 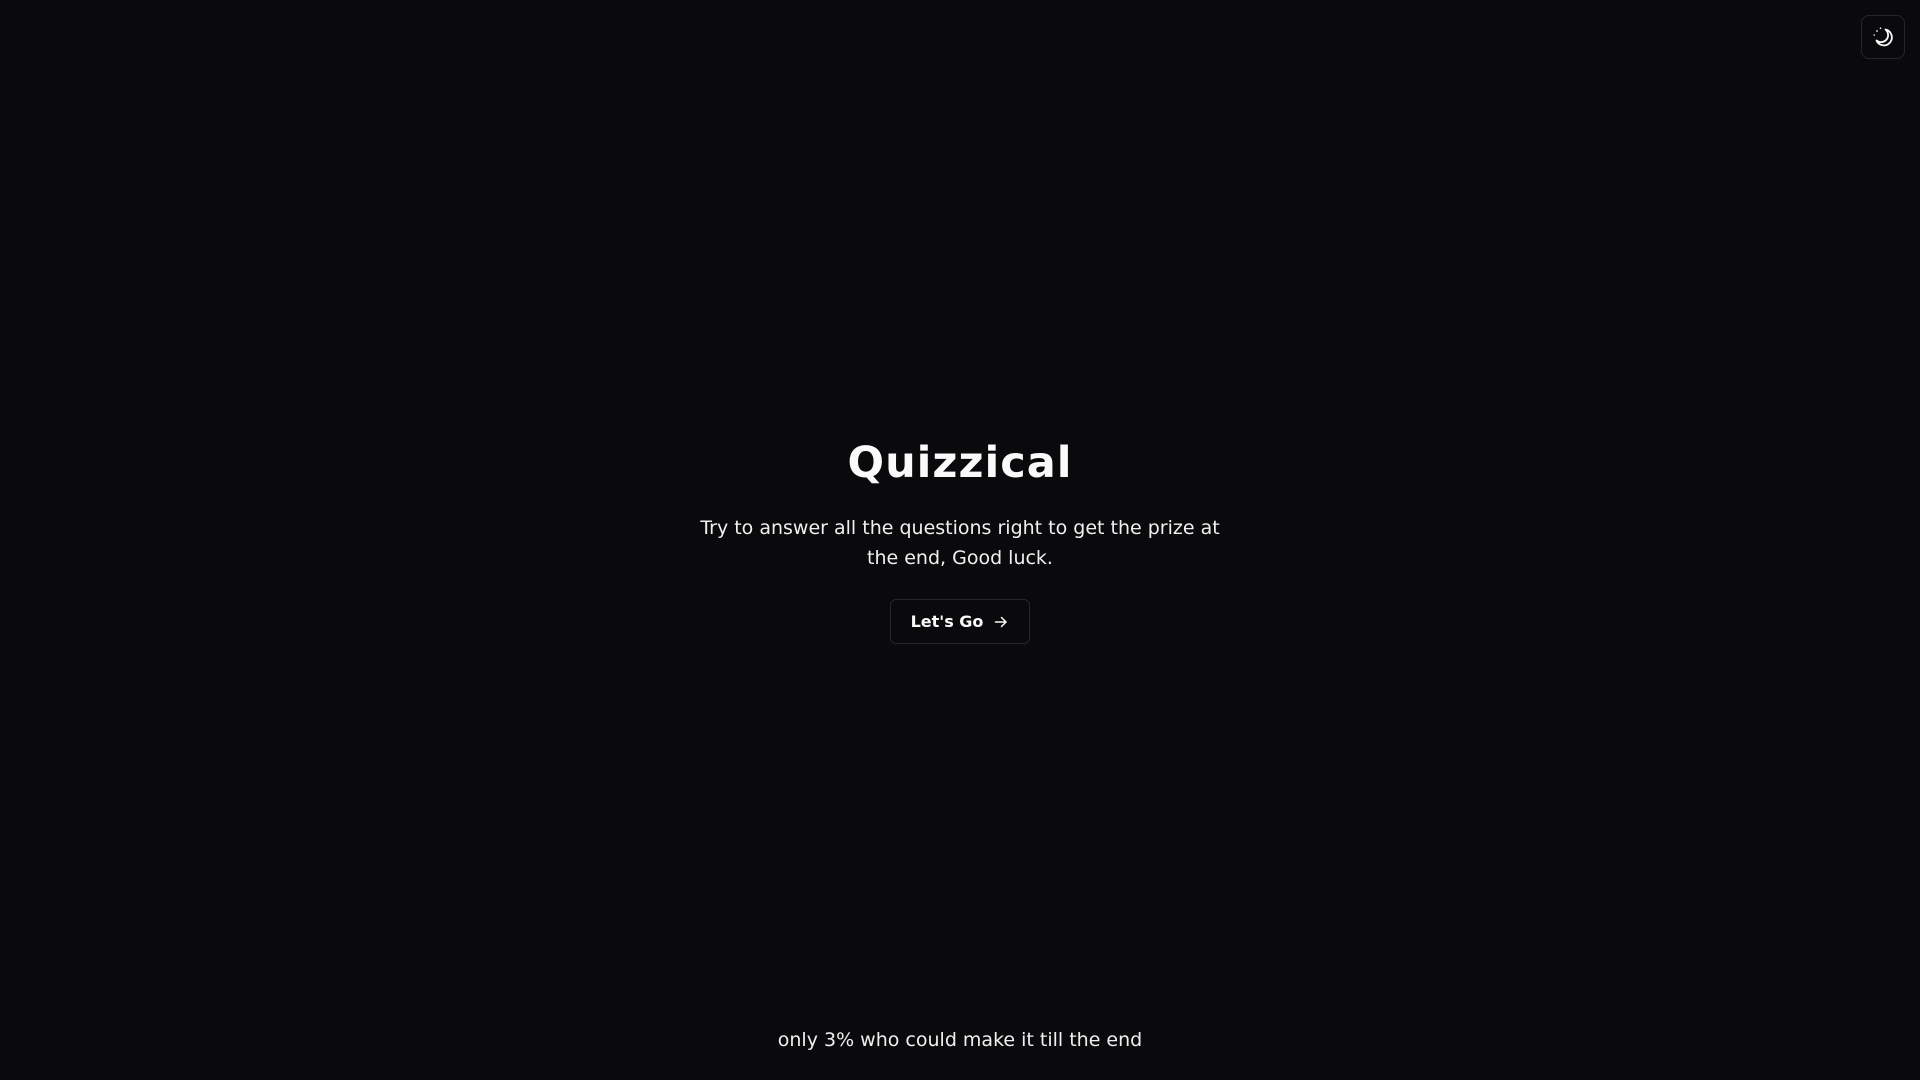 I want to click on page-title: Quizzical, so click(x=960, y=463).